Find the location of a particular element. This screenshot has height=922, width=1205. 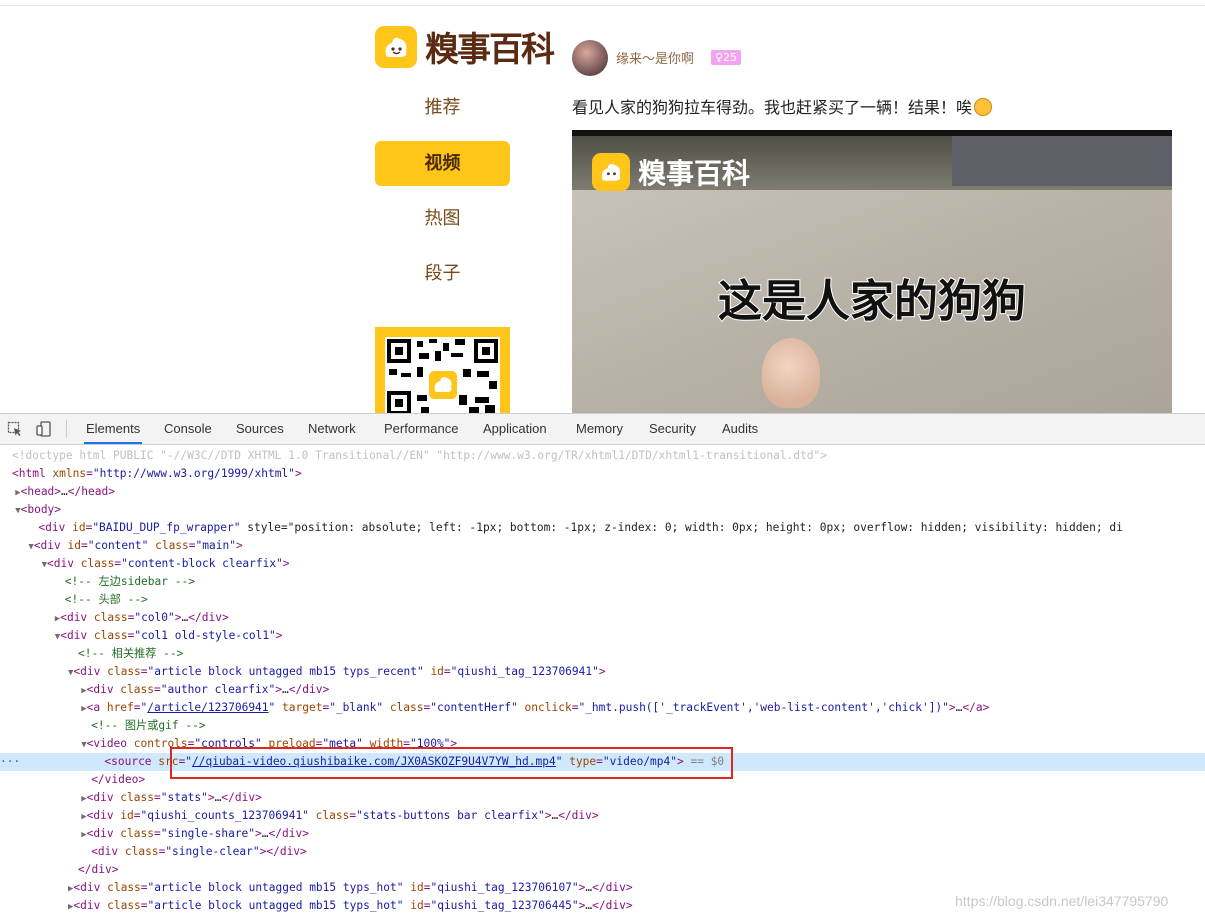

video-logo-icon is located at coordinates (611, 172).